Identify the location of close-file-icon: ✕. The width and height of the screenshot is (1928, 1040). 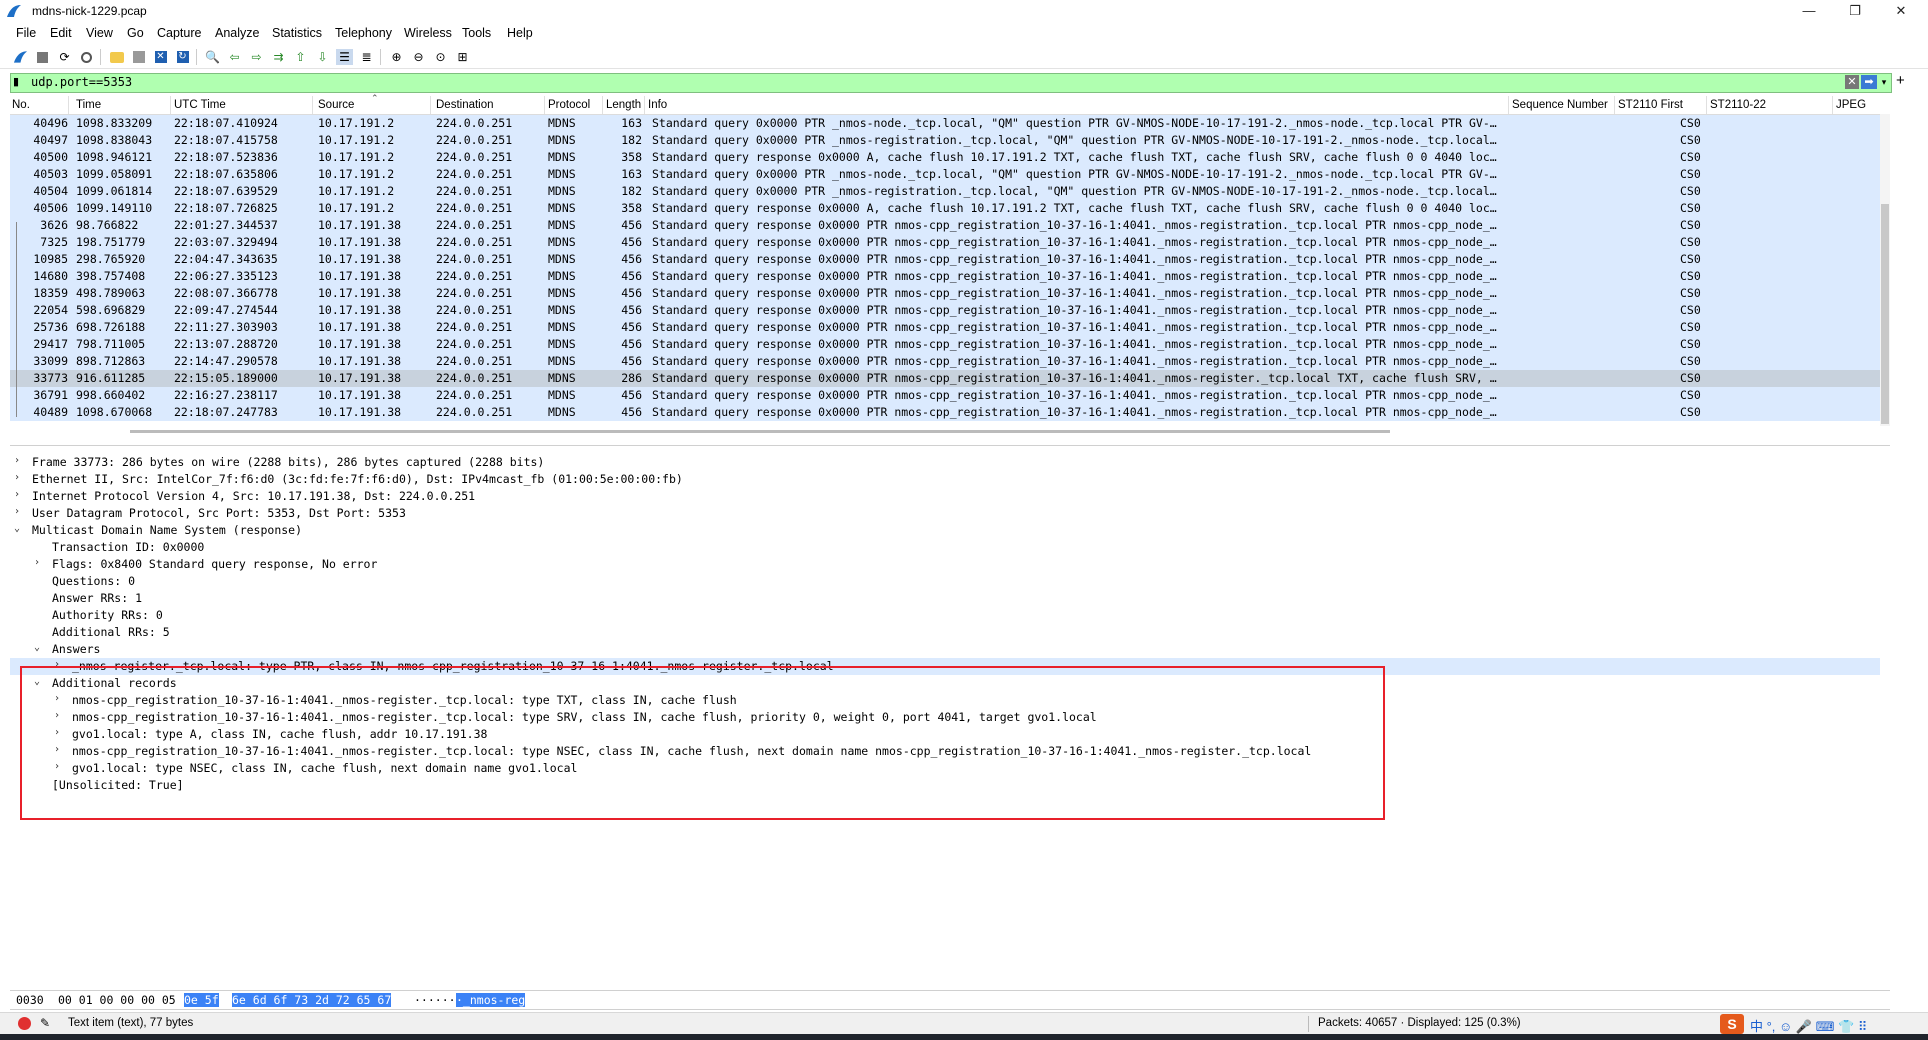
(160, 57).